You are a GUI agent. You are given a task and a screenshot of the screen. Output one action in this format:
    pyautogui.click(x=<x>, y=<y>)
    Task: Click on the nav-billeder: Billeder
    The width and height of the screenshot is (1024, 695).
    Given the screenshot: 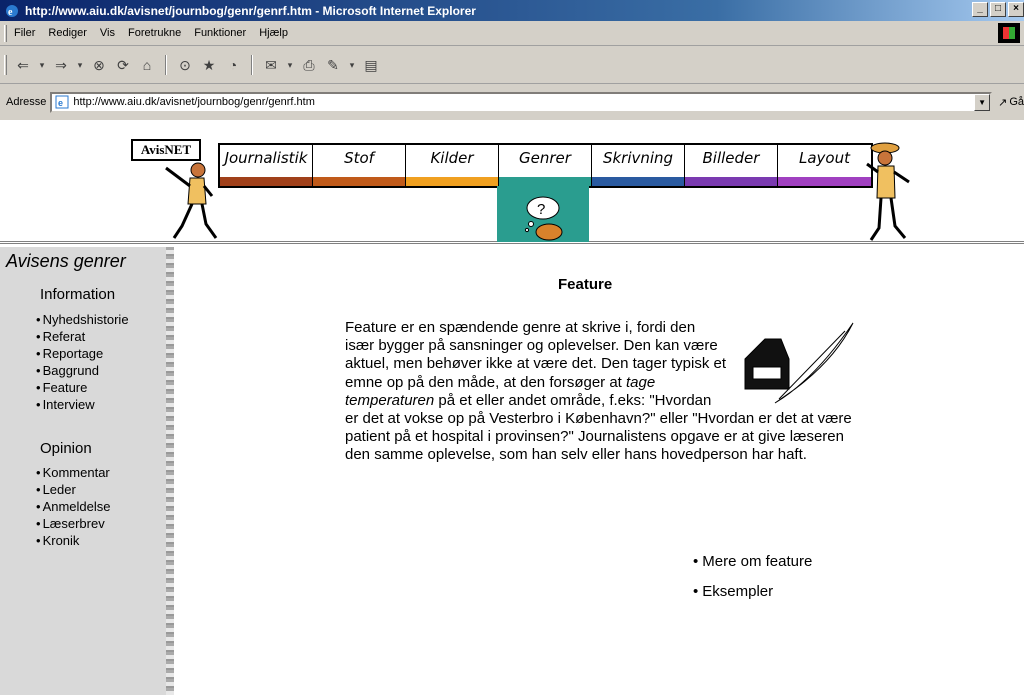 What is the action you would take?
    pyautogui.click(x=731, y=165)
    